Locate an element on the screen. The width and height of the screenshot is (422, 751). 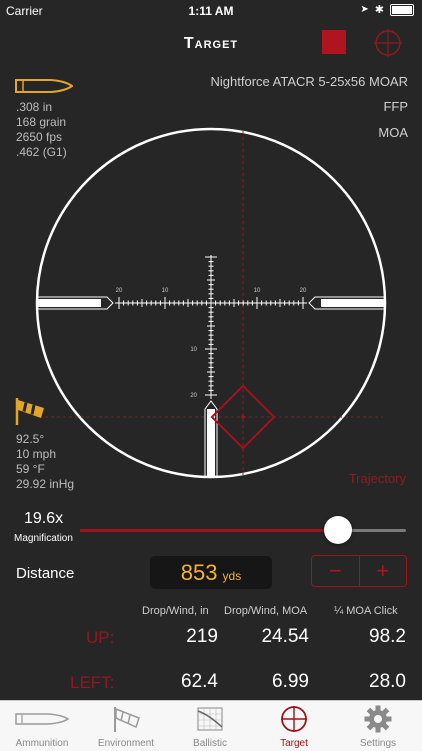
up-clicks: 98.2 is located at coordinates (387, 636).